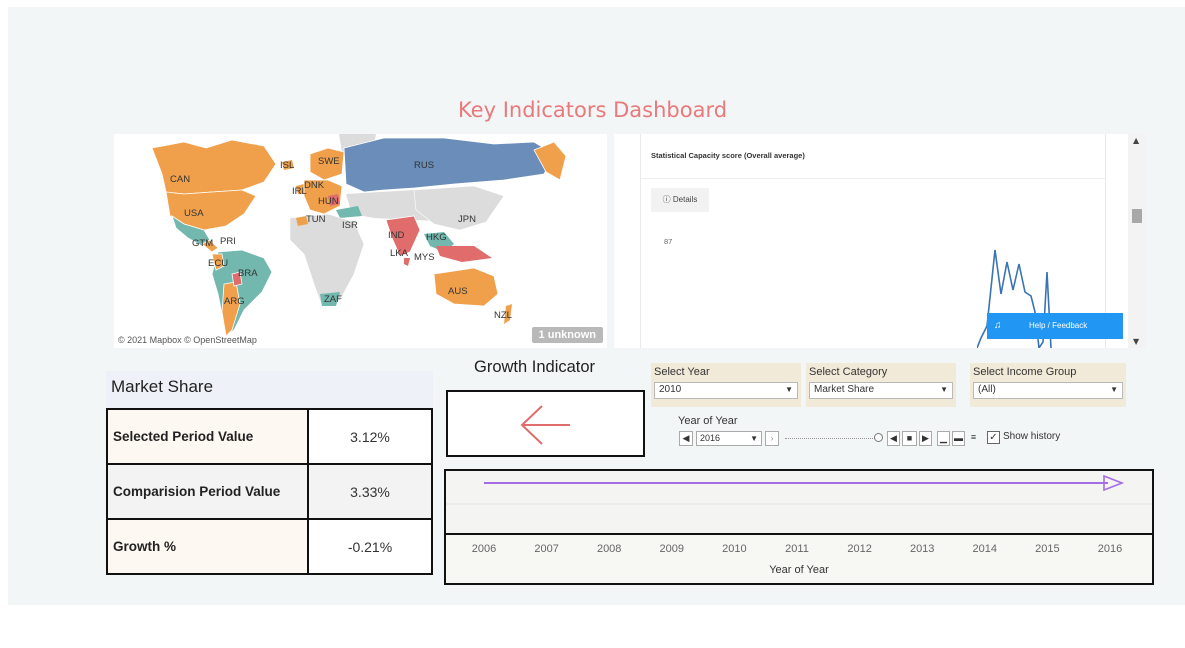 The height and width of the screenshot is (648, 1185). I want to click on scroll-down-icon: ▼, so click(1136, 341).